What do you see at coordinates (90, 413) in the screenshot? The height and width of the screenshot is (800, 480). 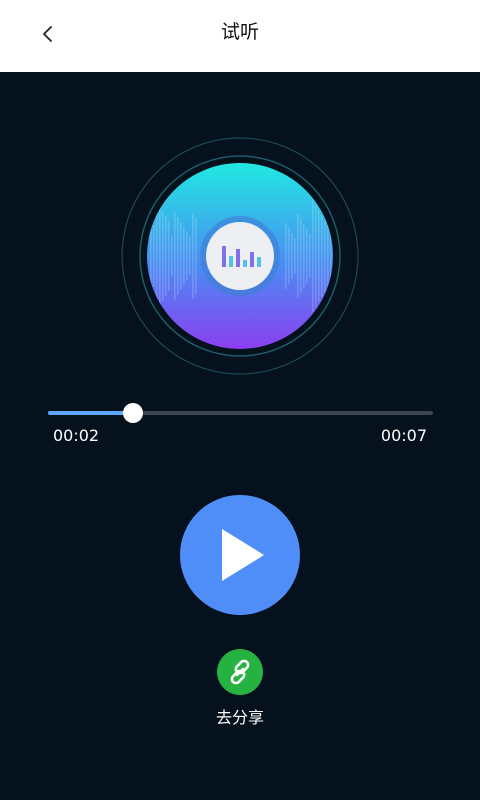 I see `progress-fill` at bounding box center [90, 413].